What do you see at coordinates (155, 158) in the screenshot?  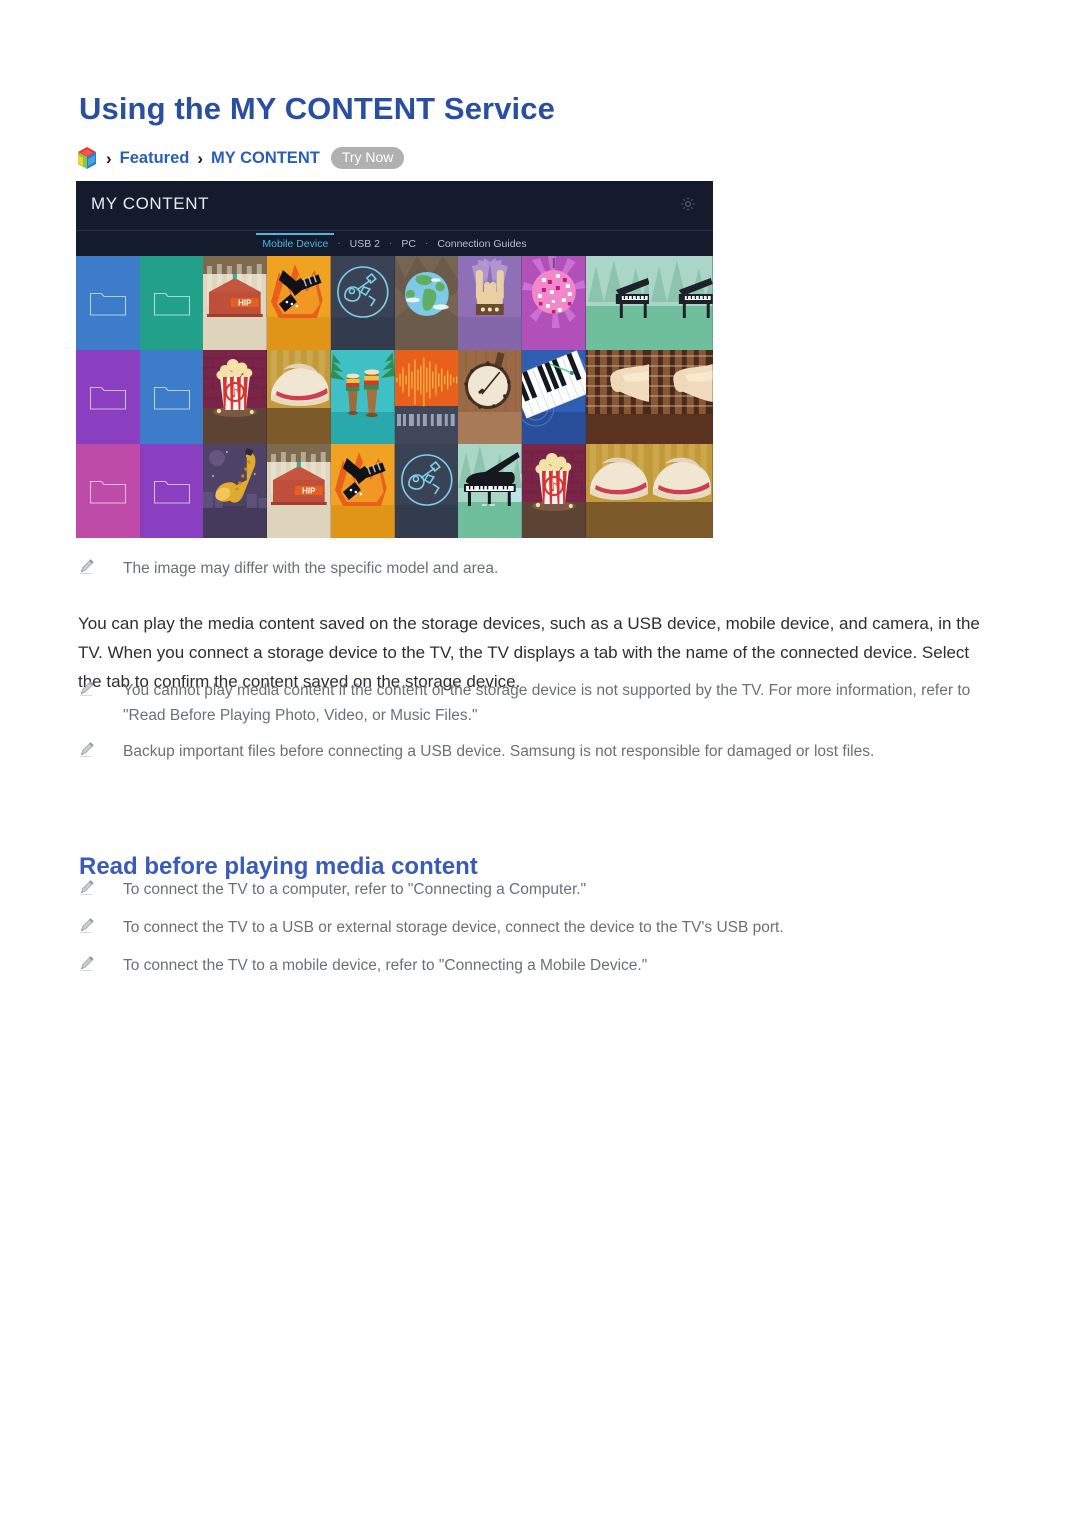 I see `breadcrumb-item-featured: Featured` at bounding box center [155, 158].